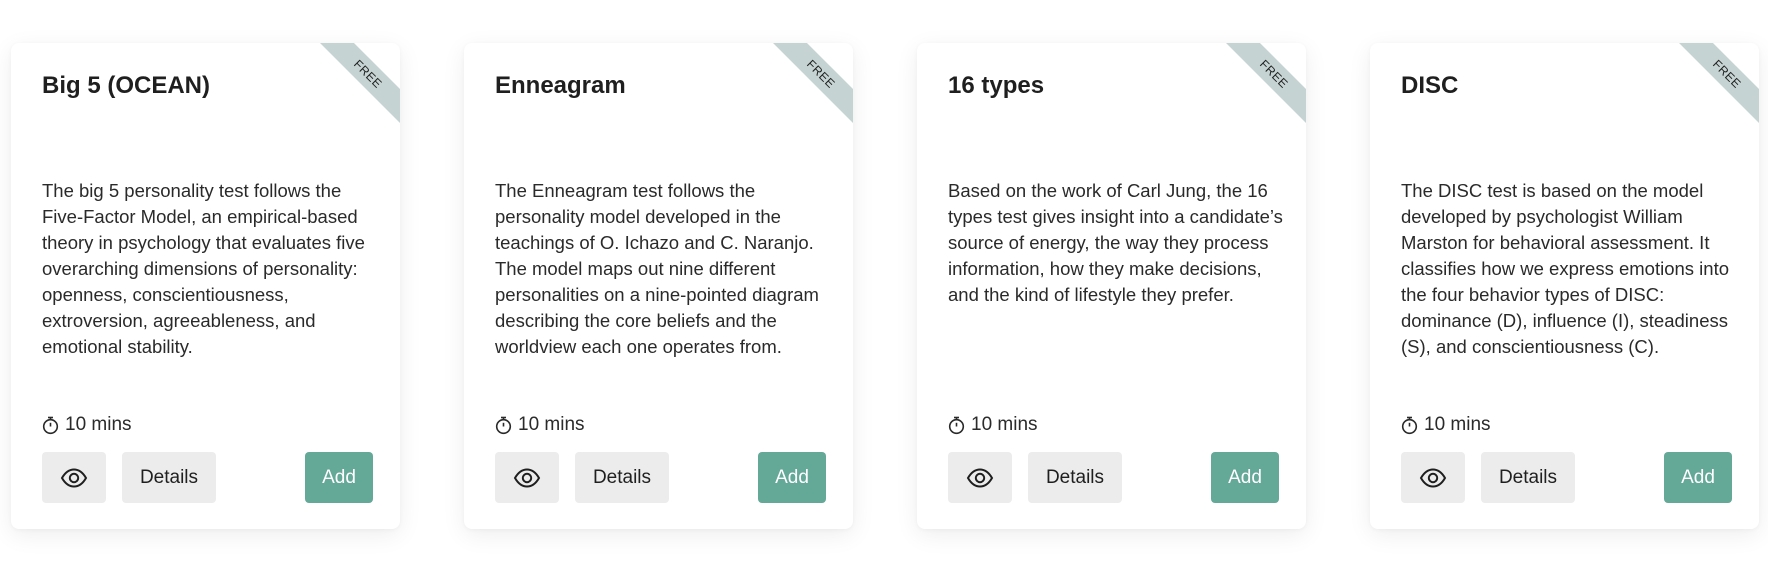 The image size is (1768, 572). I want to click on card-title: DISC, so click(1430, 85).